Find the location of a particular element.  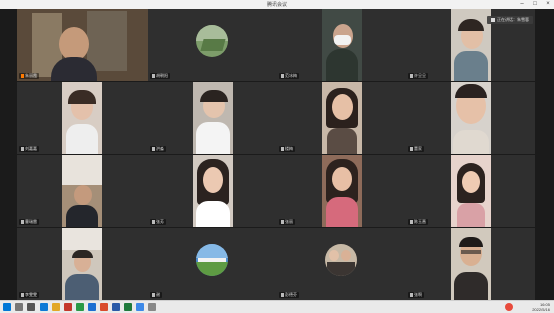

video-tile: 张丽 is located at coordinates (341, 191).